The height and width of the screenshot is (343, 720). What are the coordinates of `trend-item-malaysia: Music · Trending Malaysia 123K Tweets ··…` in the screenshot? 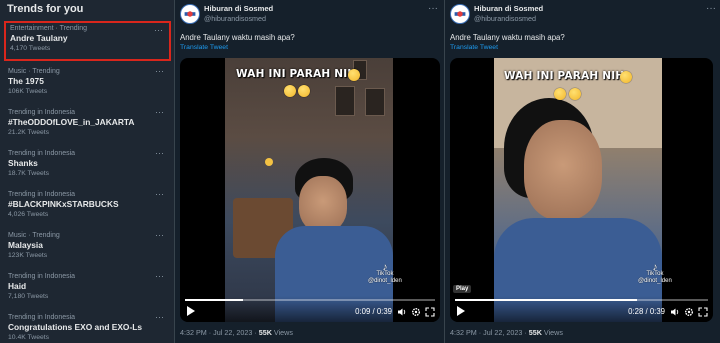 It's located at (87, 248).